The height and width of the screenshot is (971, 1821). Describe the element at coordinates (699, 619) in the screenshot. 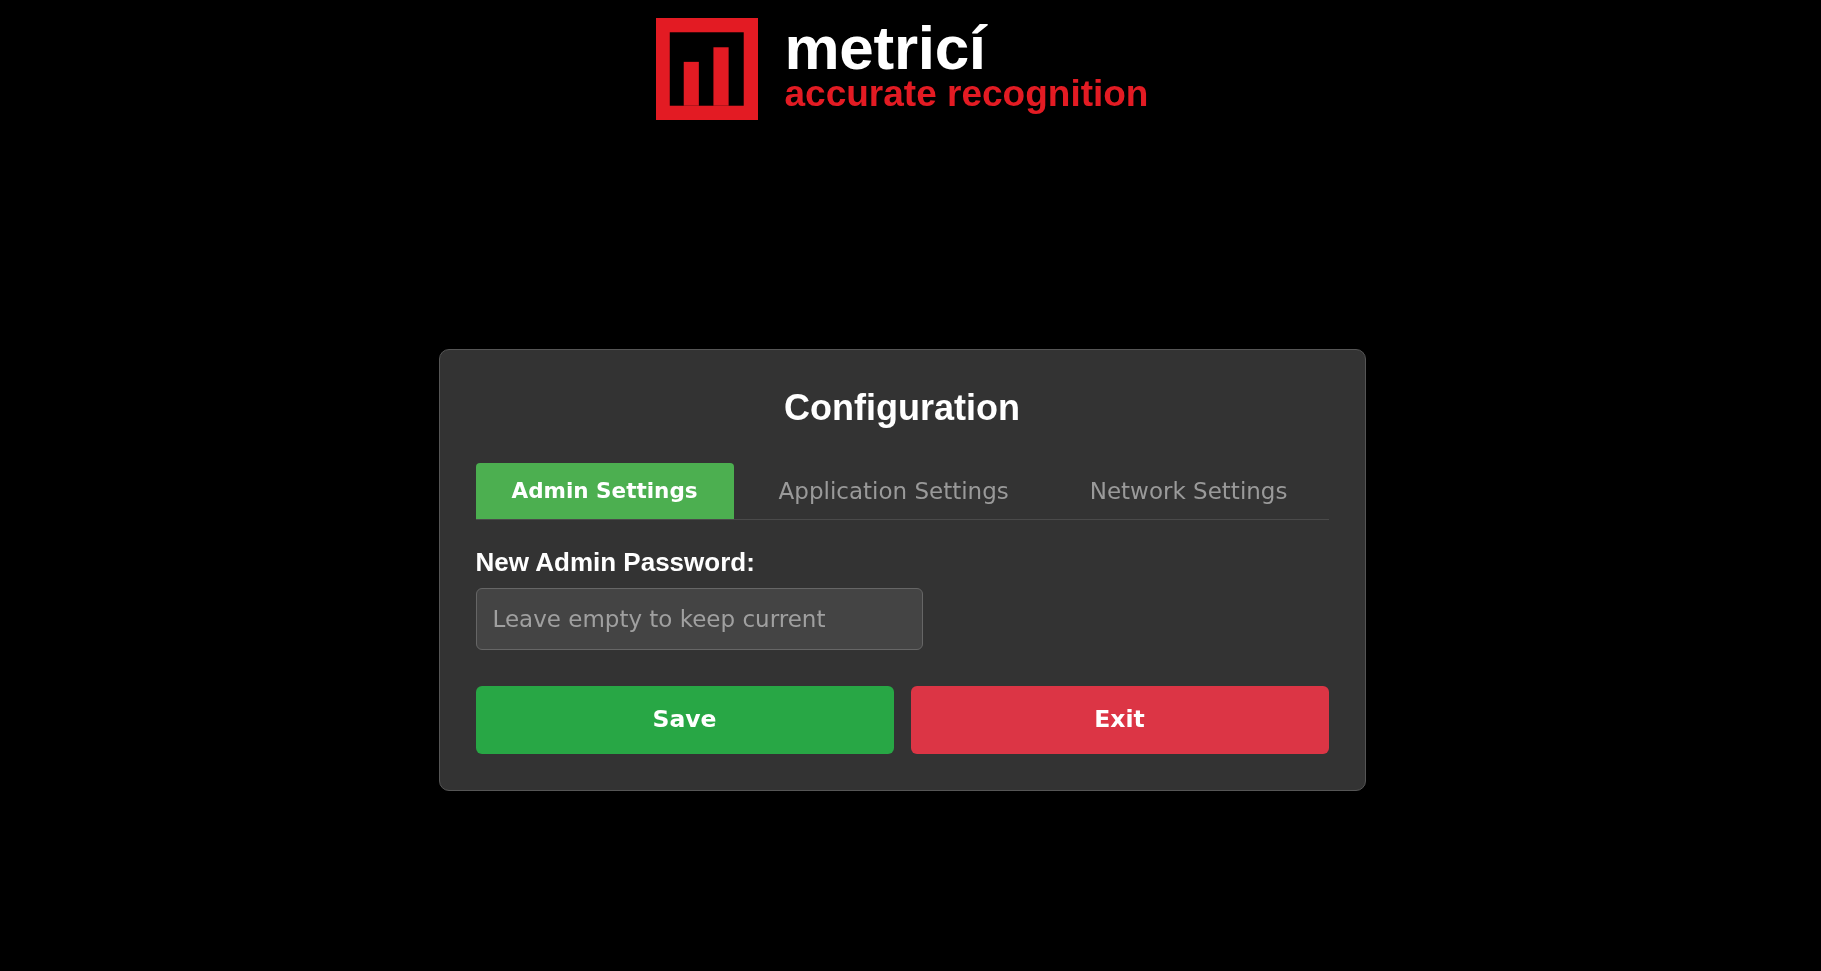

I see `password-input: Leave empty to keep current` at that location.